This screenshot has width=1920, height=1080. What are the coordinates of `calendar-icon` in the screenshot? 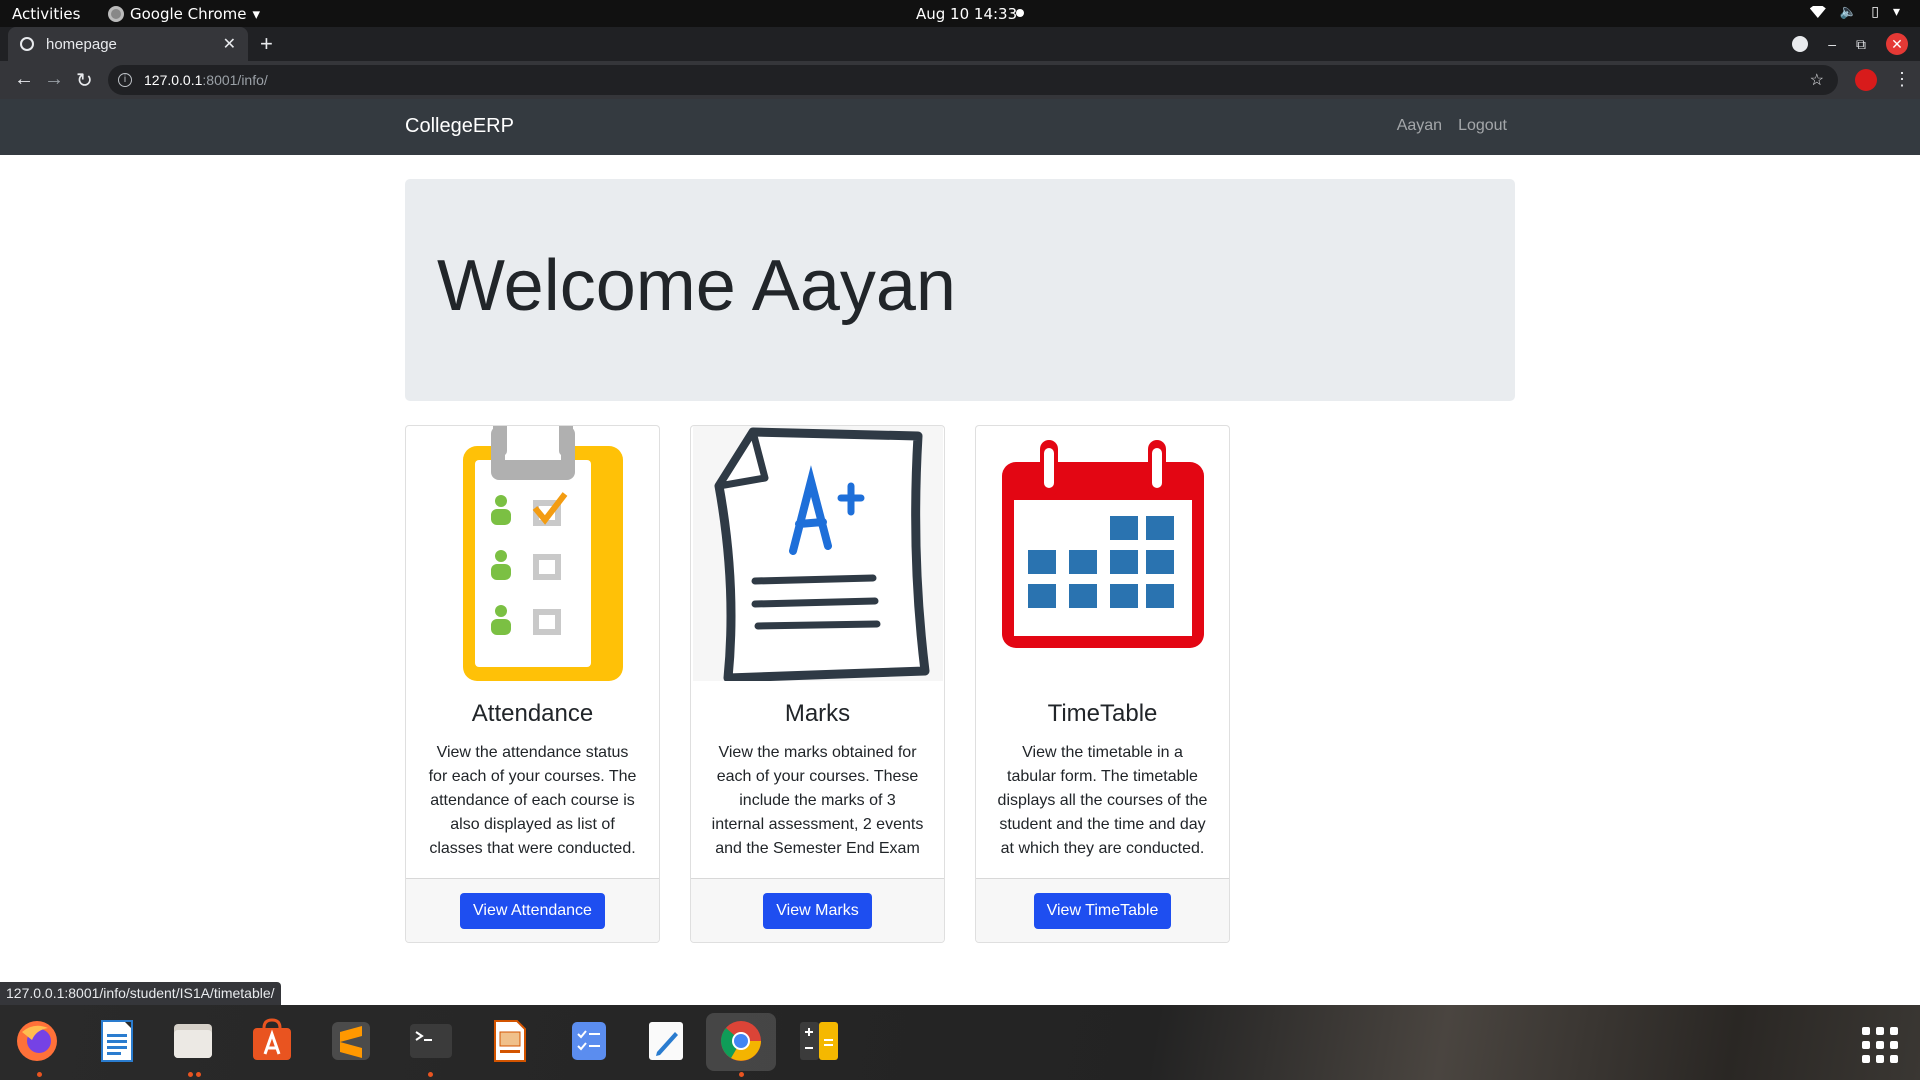 It's located at (1102, 544).